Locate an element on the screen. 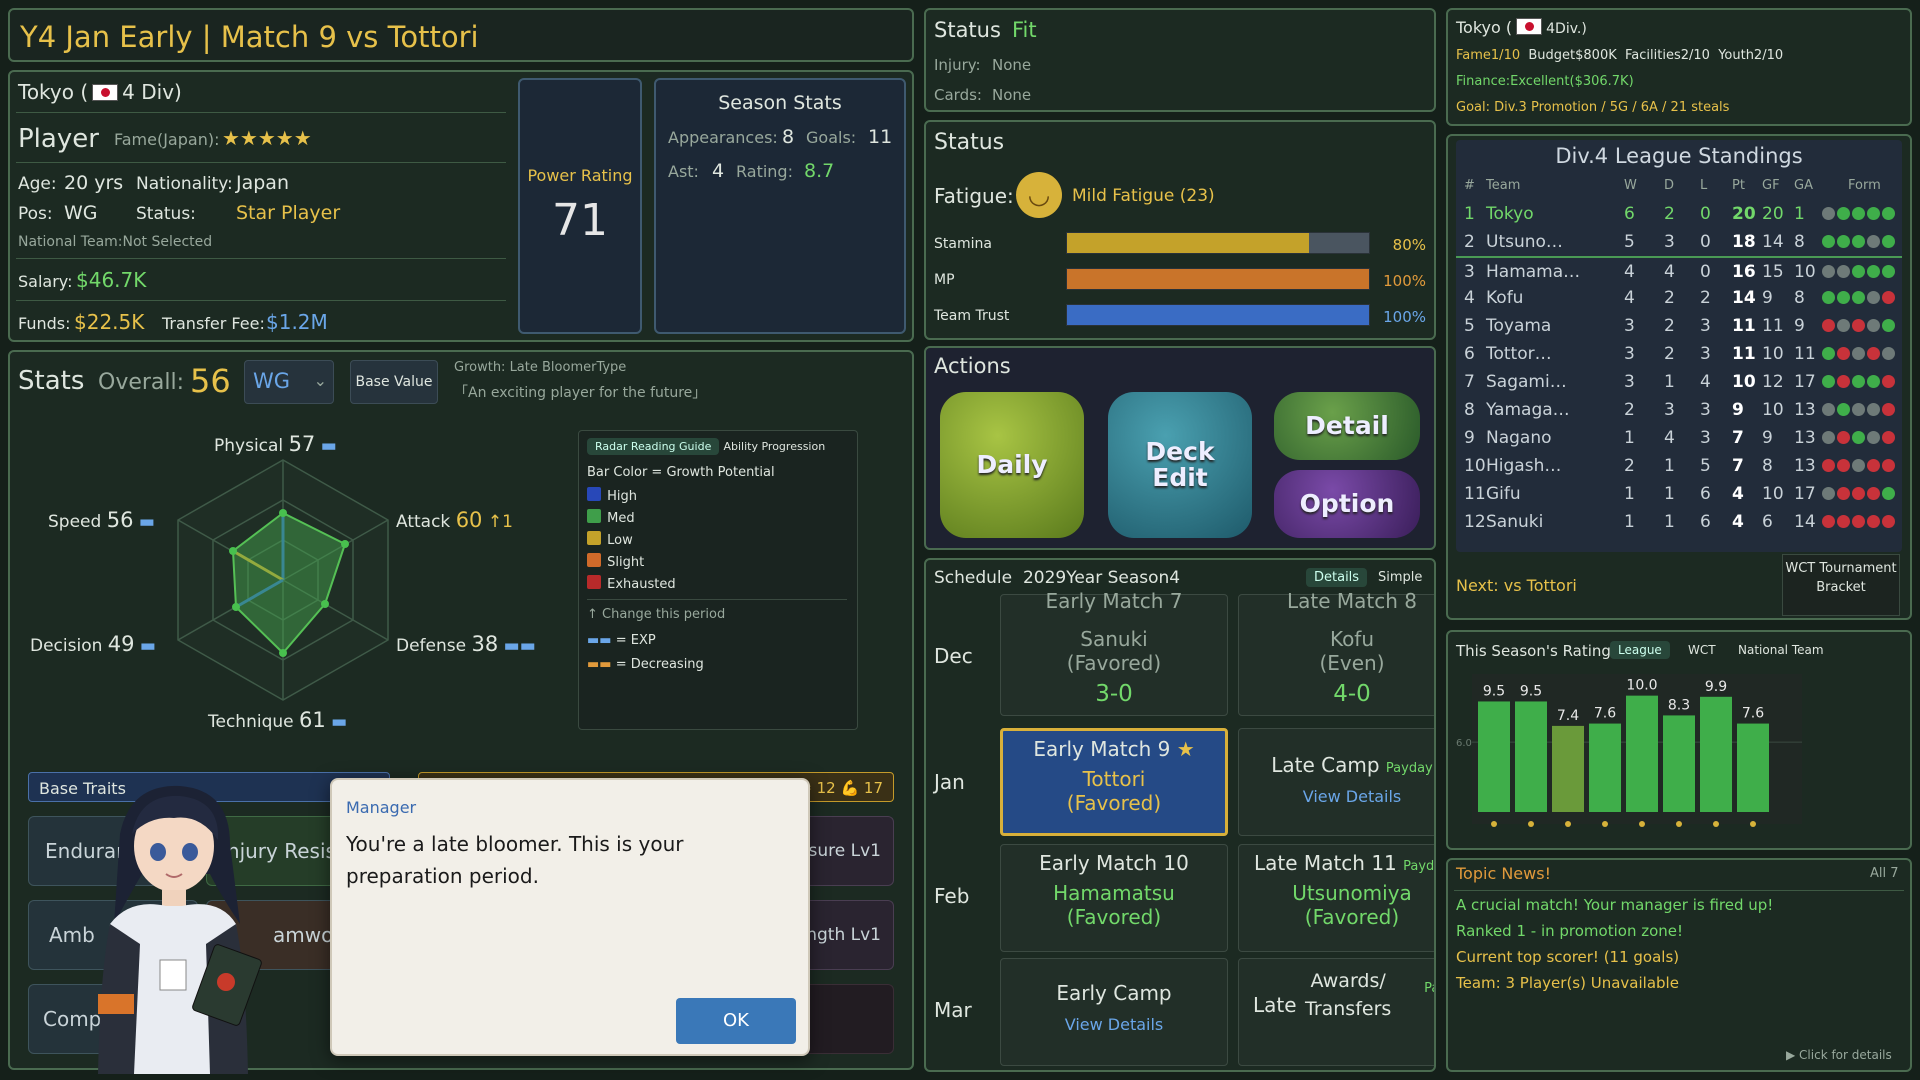  news-item: Team: 3 Player(s) Unavailable is located at coordinates (1567, 983).